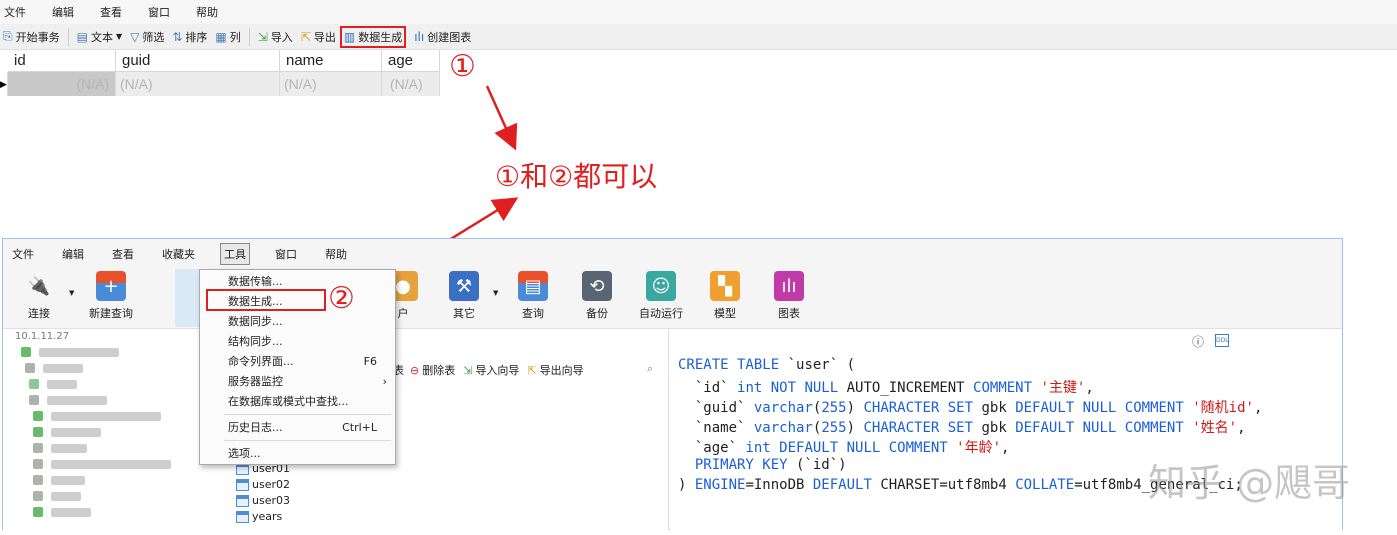 The width and height of the screenshot is (1397, 535). Describe the element at coordinates (42, 336) in the screenshot. I see `connection-name: 10.1.11.27` at that location.